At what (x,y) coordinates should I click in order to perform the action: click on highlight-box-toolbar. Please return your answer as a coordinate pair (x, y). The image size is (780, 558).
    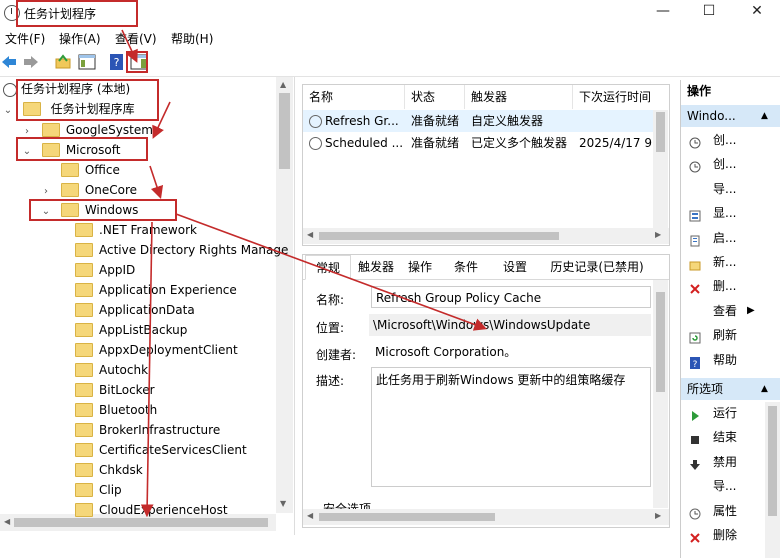
    Looking at the image, I should click on (137, 62).